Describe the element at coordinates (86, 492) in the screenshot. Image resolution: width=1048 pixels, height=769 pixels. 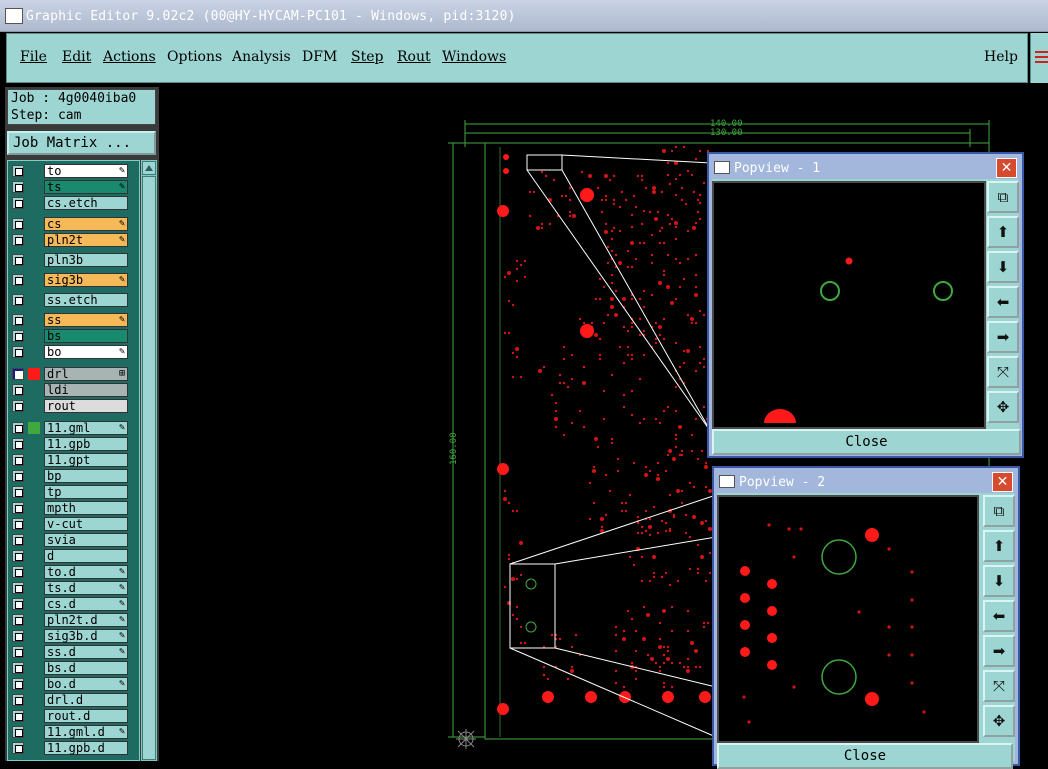
I see `layer-name: tp` at that location.